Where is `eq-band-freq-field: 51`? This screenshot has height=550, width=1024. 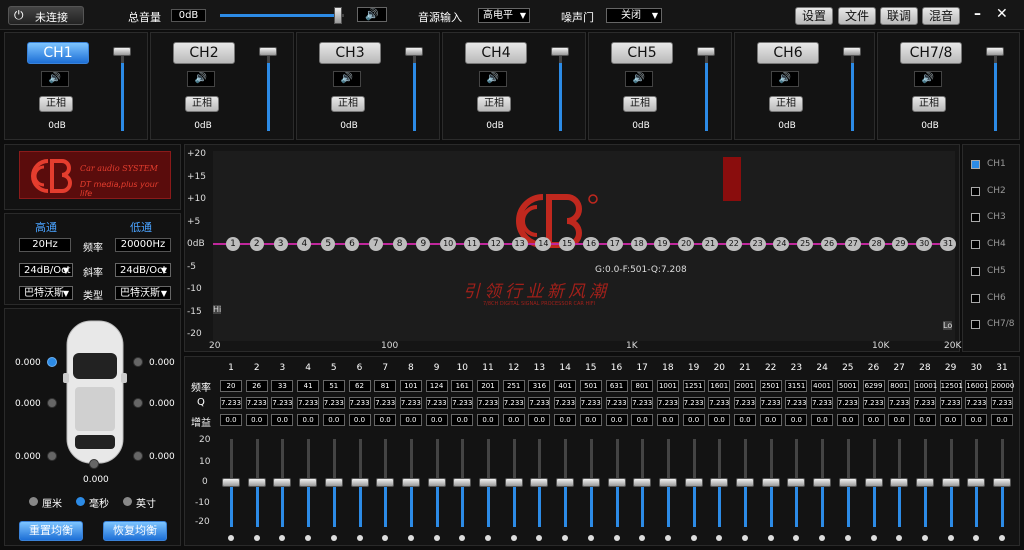 eq-band-freq-field: 51 is located at coordinates (333, 386).